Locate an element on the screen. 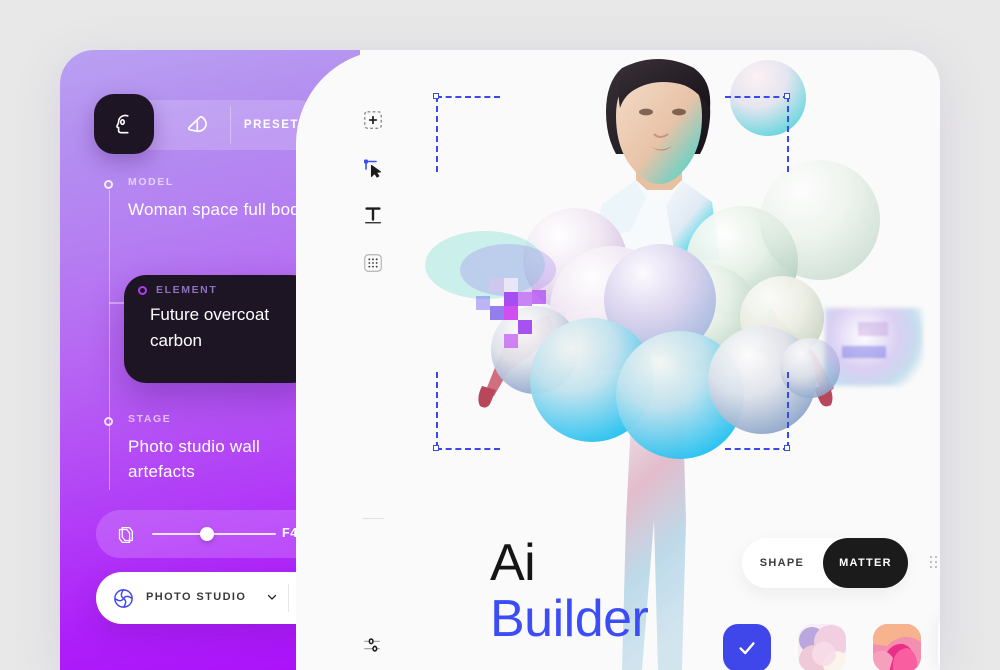 The height and width of the screenshot is (670, 1000). tool-settings is located at coordinates (373, 645).